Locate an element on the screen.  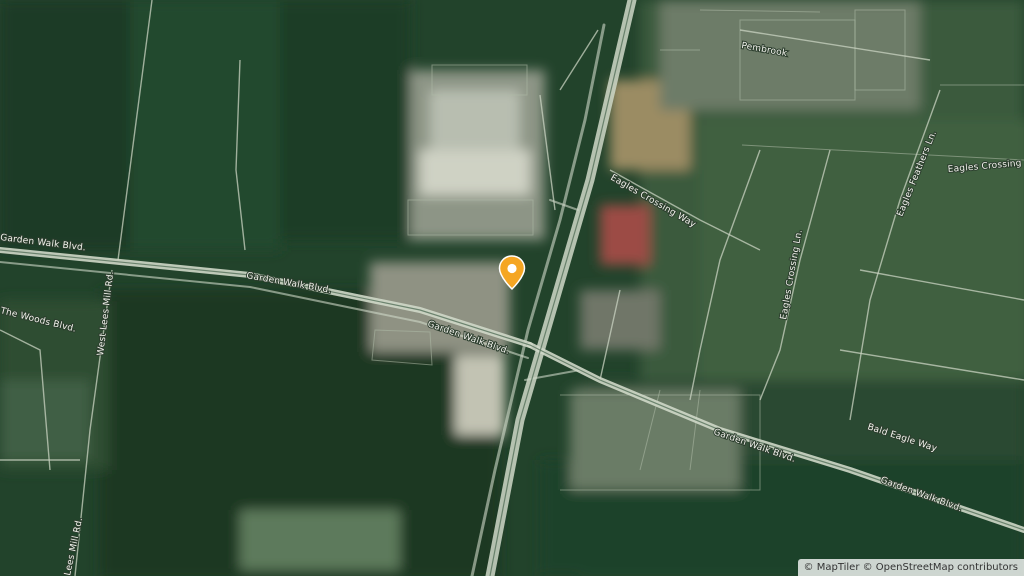
map-attribution: © MapTiler © OpenStreetMap contributors is located at coordinates (910, 567).